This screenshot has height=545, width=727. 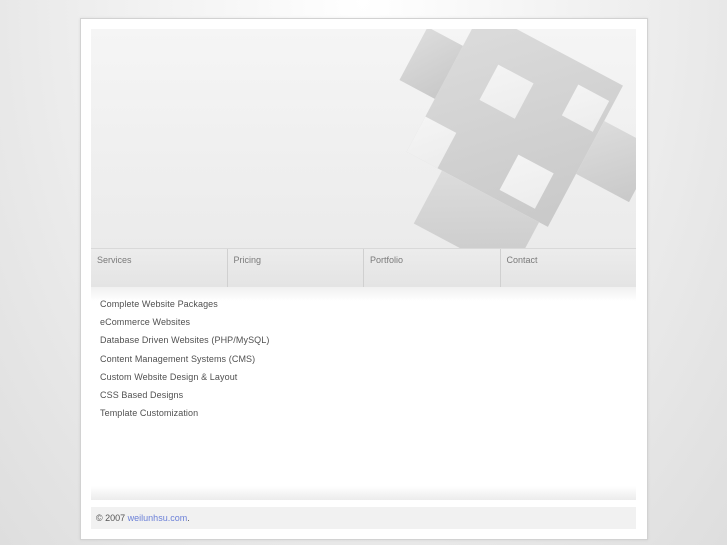 What do you see at coordinates (517, 139) in the screenshot?
I see `decorative-pattern-graphic` at bounding box center [517, 139].